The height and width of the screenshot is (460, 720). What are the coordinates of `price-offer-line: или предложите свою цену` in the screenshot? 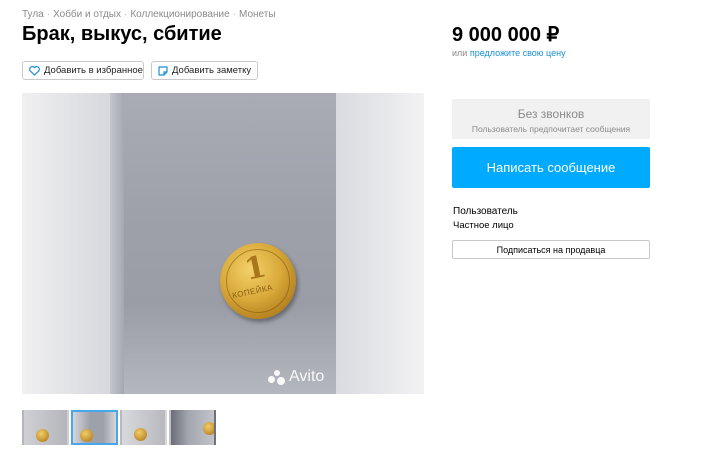 It's located at (509, 53).